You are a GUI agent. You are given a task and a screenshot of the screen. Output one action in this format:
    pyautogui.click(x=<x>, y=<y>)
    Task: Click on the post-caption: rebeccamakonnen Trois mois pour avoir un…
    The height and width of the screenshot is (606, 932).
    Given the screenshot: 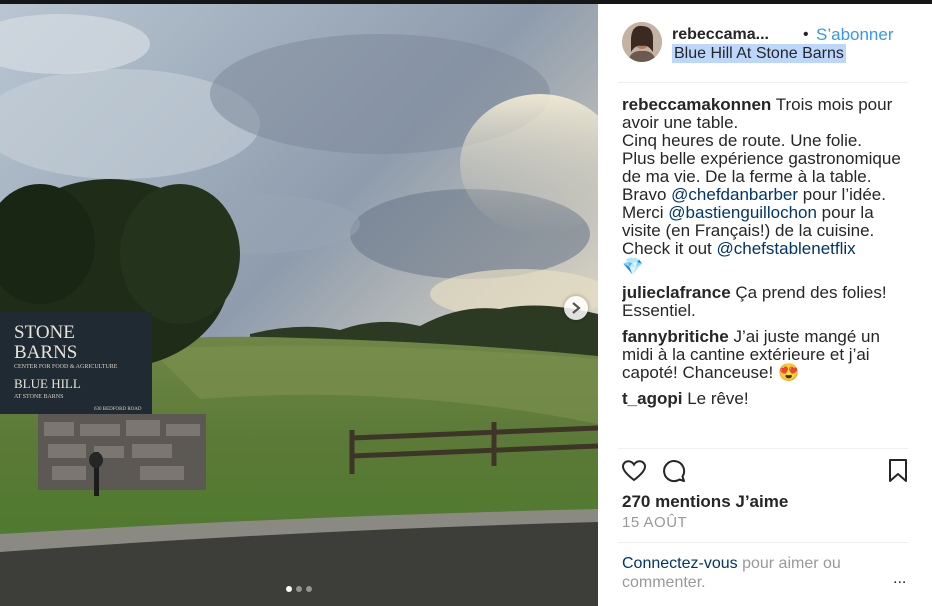 What is the action you would take?
    pyautogui.click(x=767, y=186)
    